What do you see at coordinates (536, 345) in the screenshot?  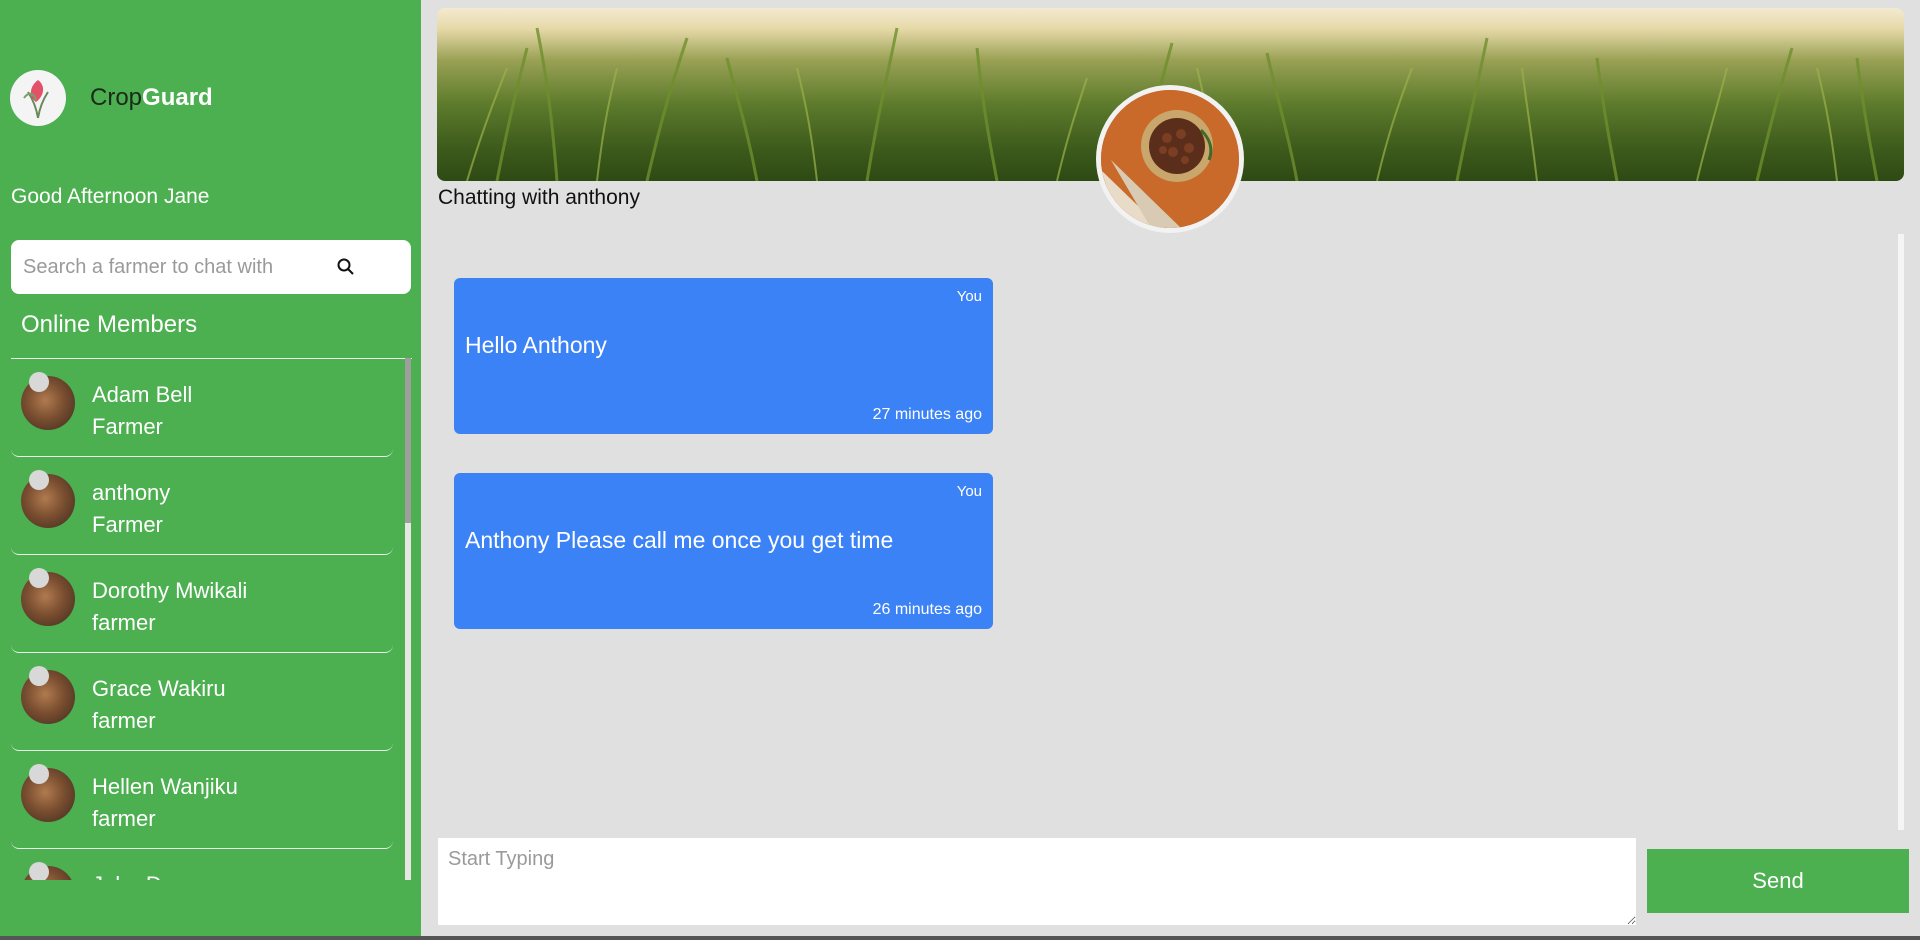 I see `message-text: Hello Anthony` at bounding box center [536, 345].